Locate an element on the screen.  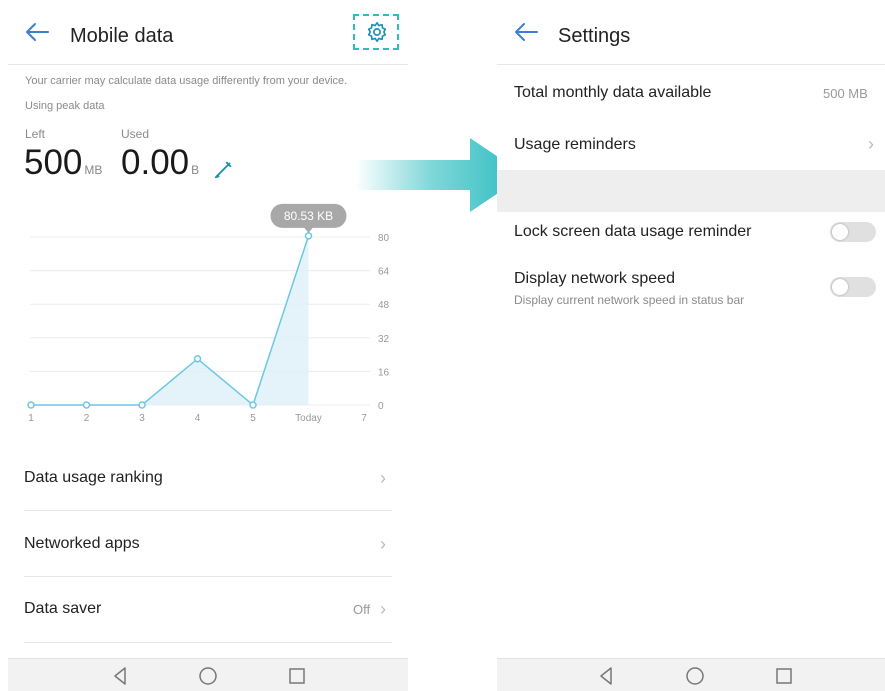
usage-chart: 0 16 32 48 64 80 1 2 3 4 5 Today 7 80.53 KB is located at coordinates (208, 313).